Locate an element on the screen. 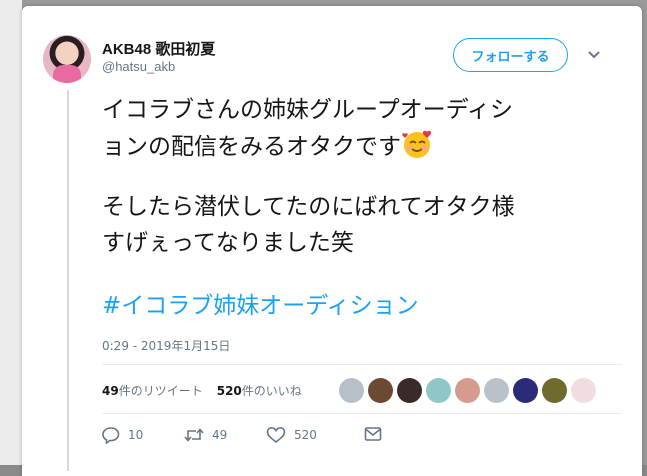 Image resolution: width=647 pixels, height=476 pixels. message-icon is located at coordinates (373, 434).